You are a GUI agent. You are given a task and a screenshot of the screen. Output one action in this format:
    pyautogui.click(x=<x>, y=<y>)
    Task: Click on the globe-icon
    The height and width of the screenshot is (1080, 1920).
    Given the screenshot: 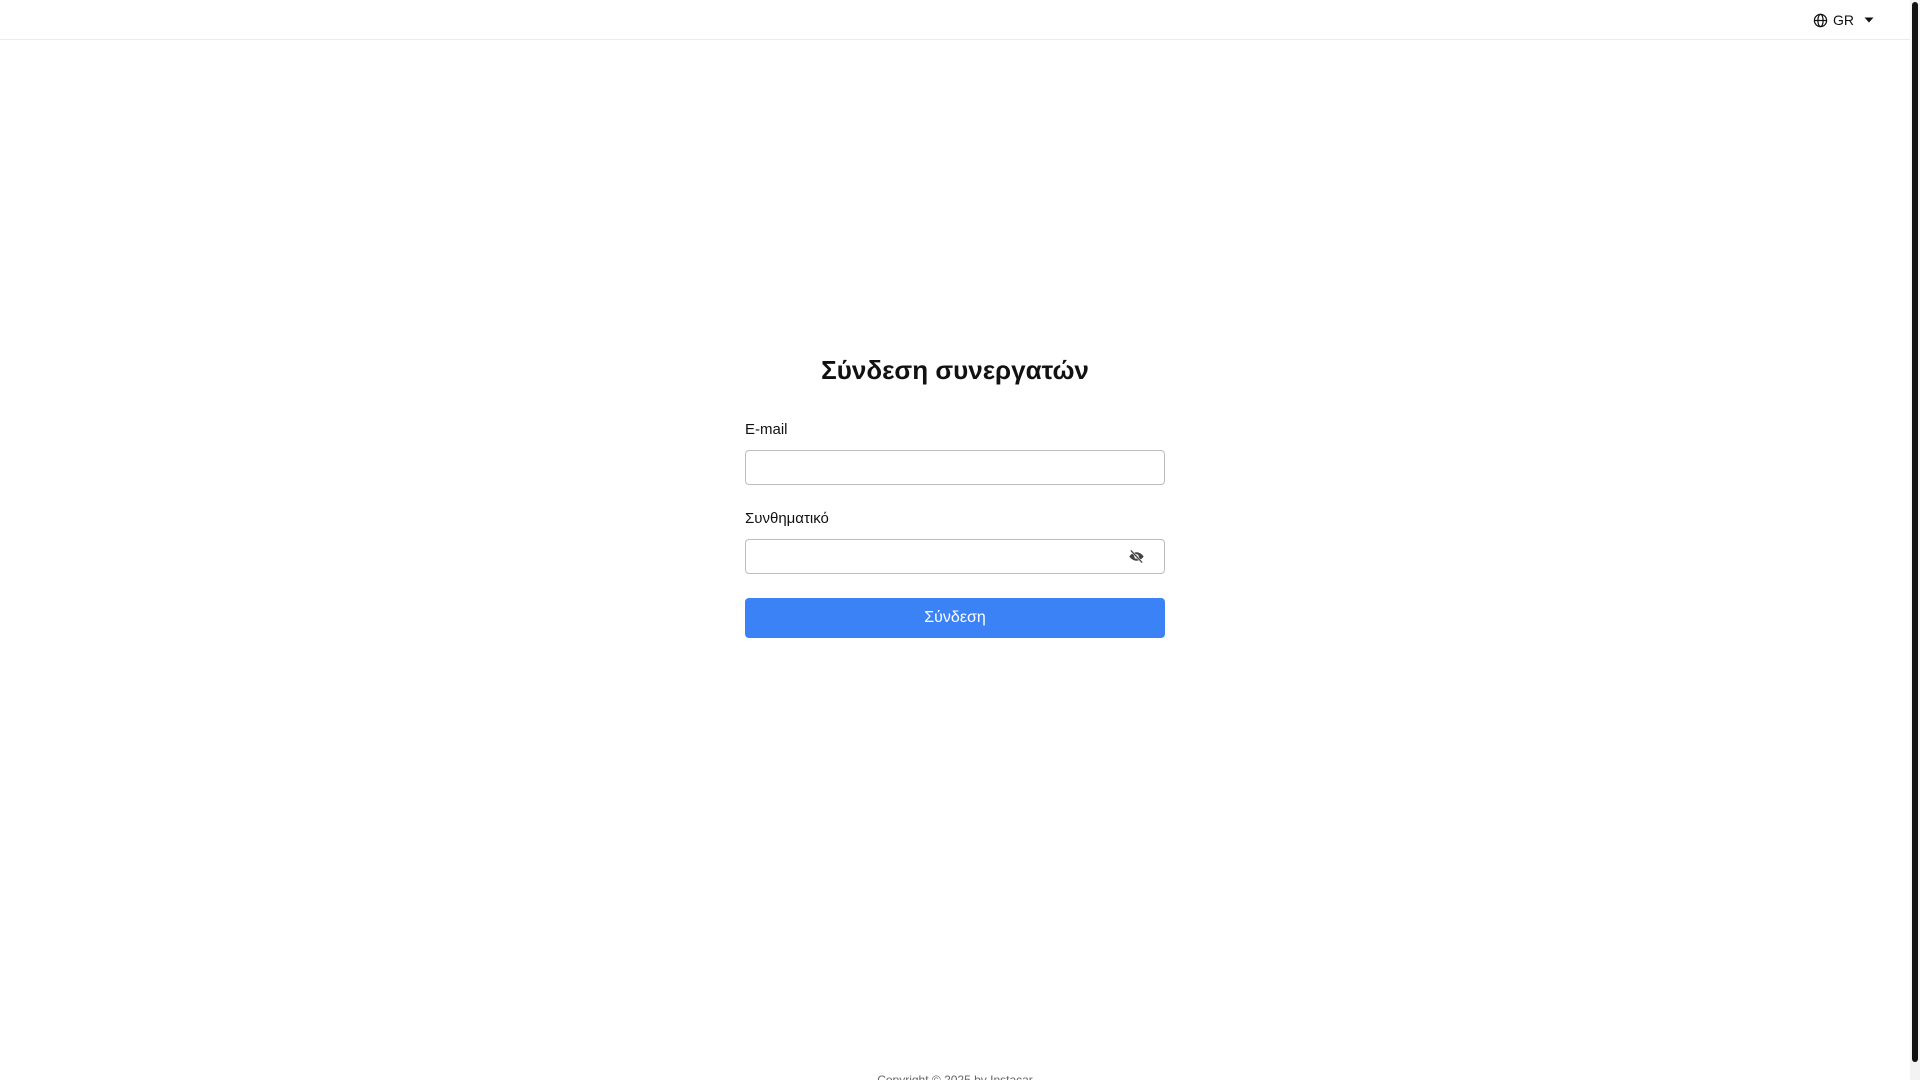 What is the action you would take?
    pyautogui.click(x=1820, y=20)
    